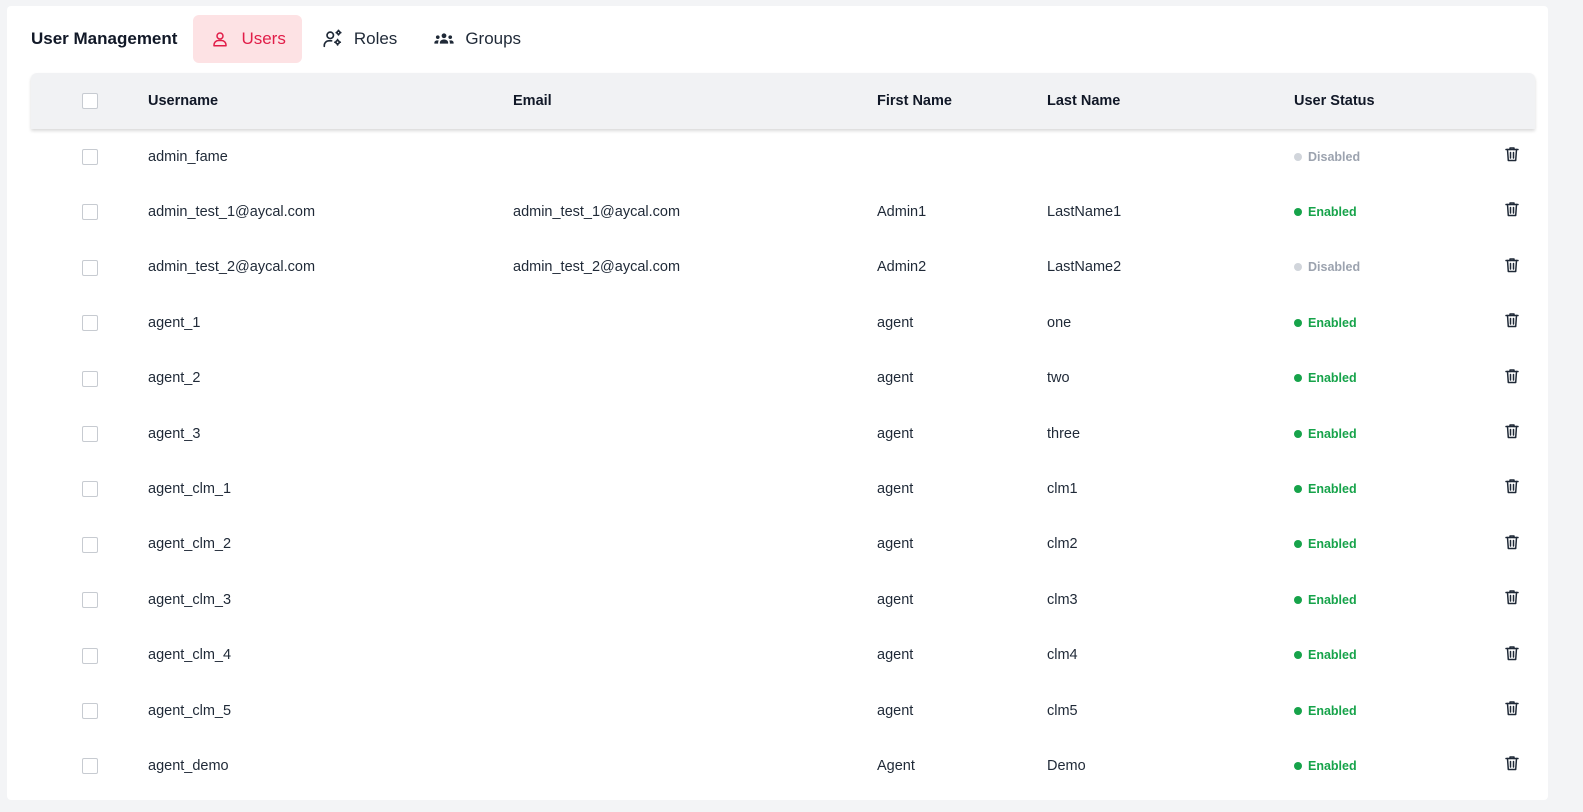 This screenshot has width=1583, height=812. What do you see at coordinates (783, 488) in the screenshot?
I see `table-row: agent_clm_1 agent clm1 Enabled` at bounding box center [783, 488].